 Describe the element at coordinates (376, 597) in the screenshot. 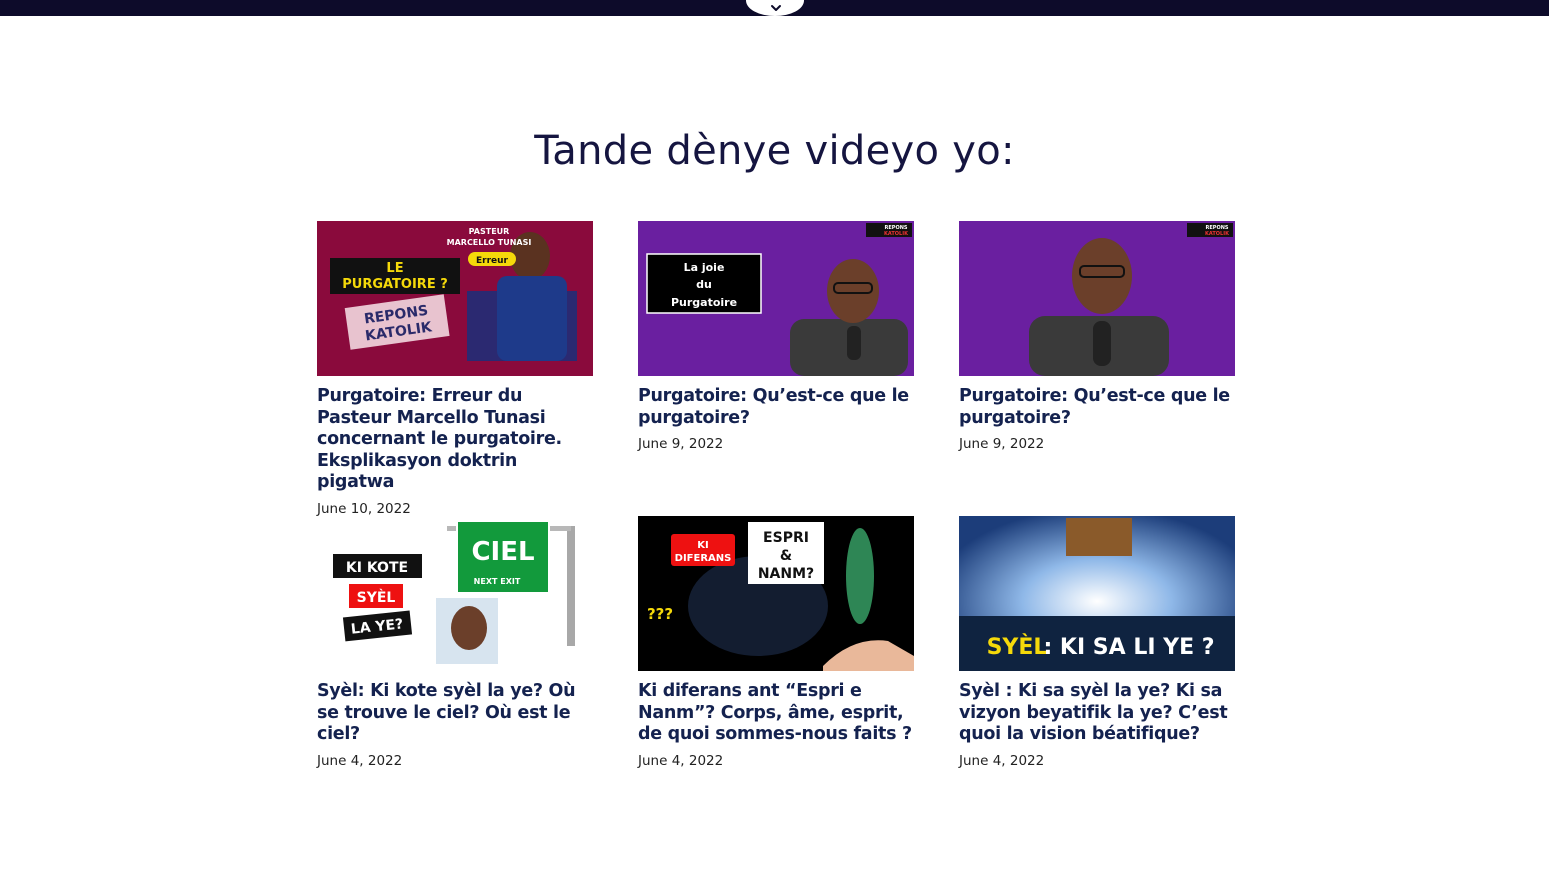

I see `thumb-l2: SYÈL` at that location.